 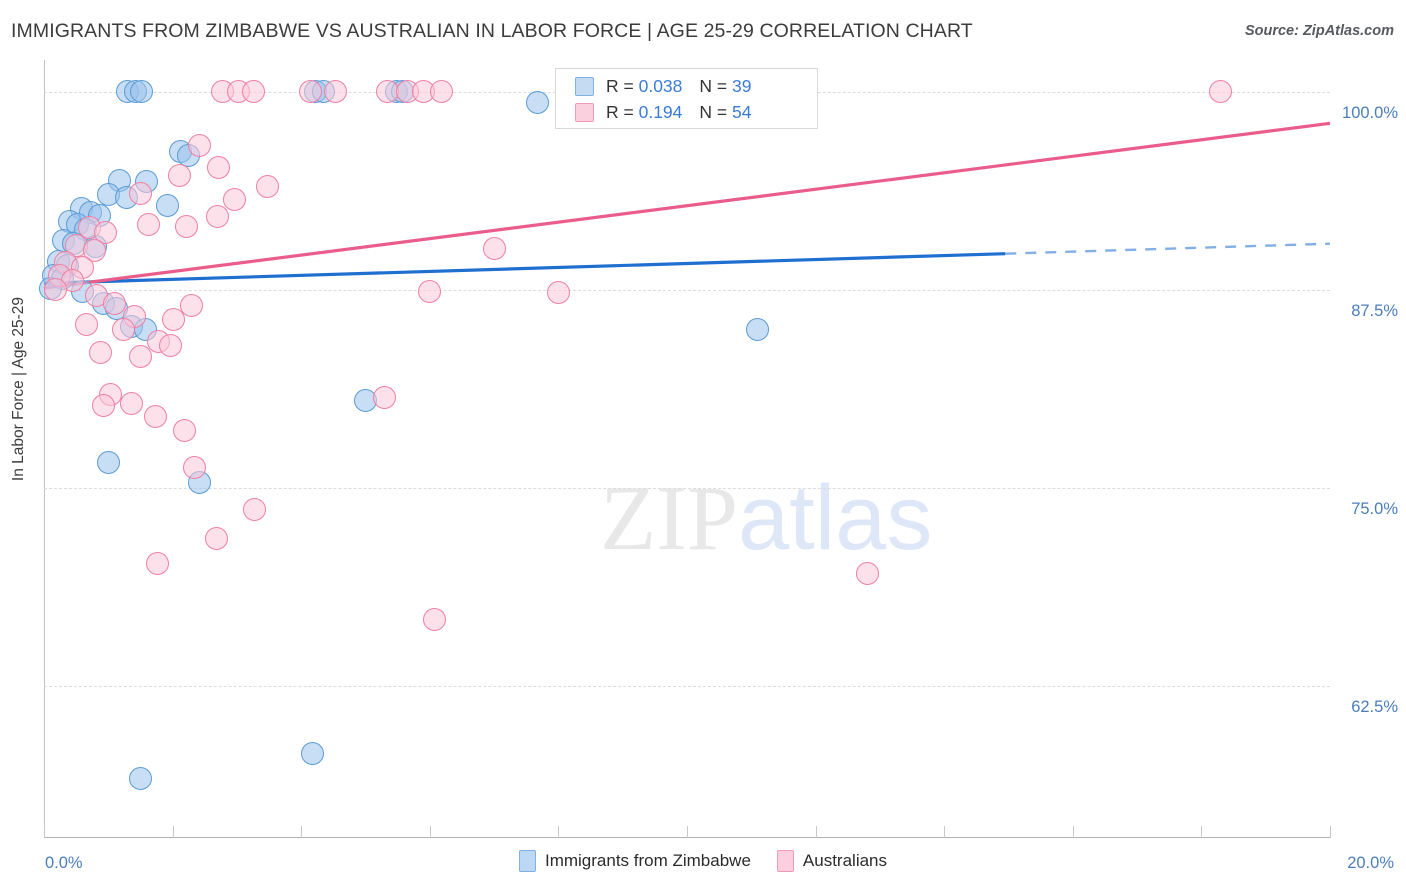 I want to click on legend-blue-r: R = 0.038, so click(x=644, y=86).